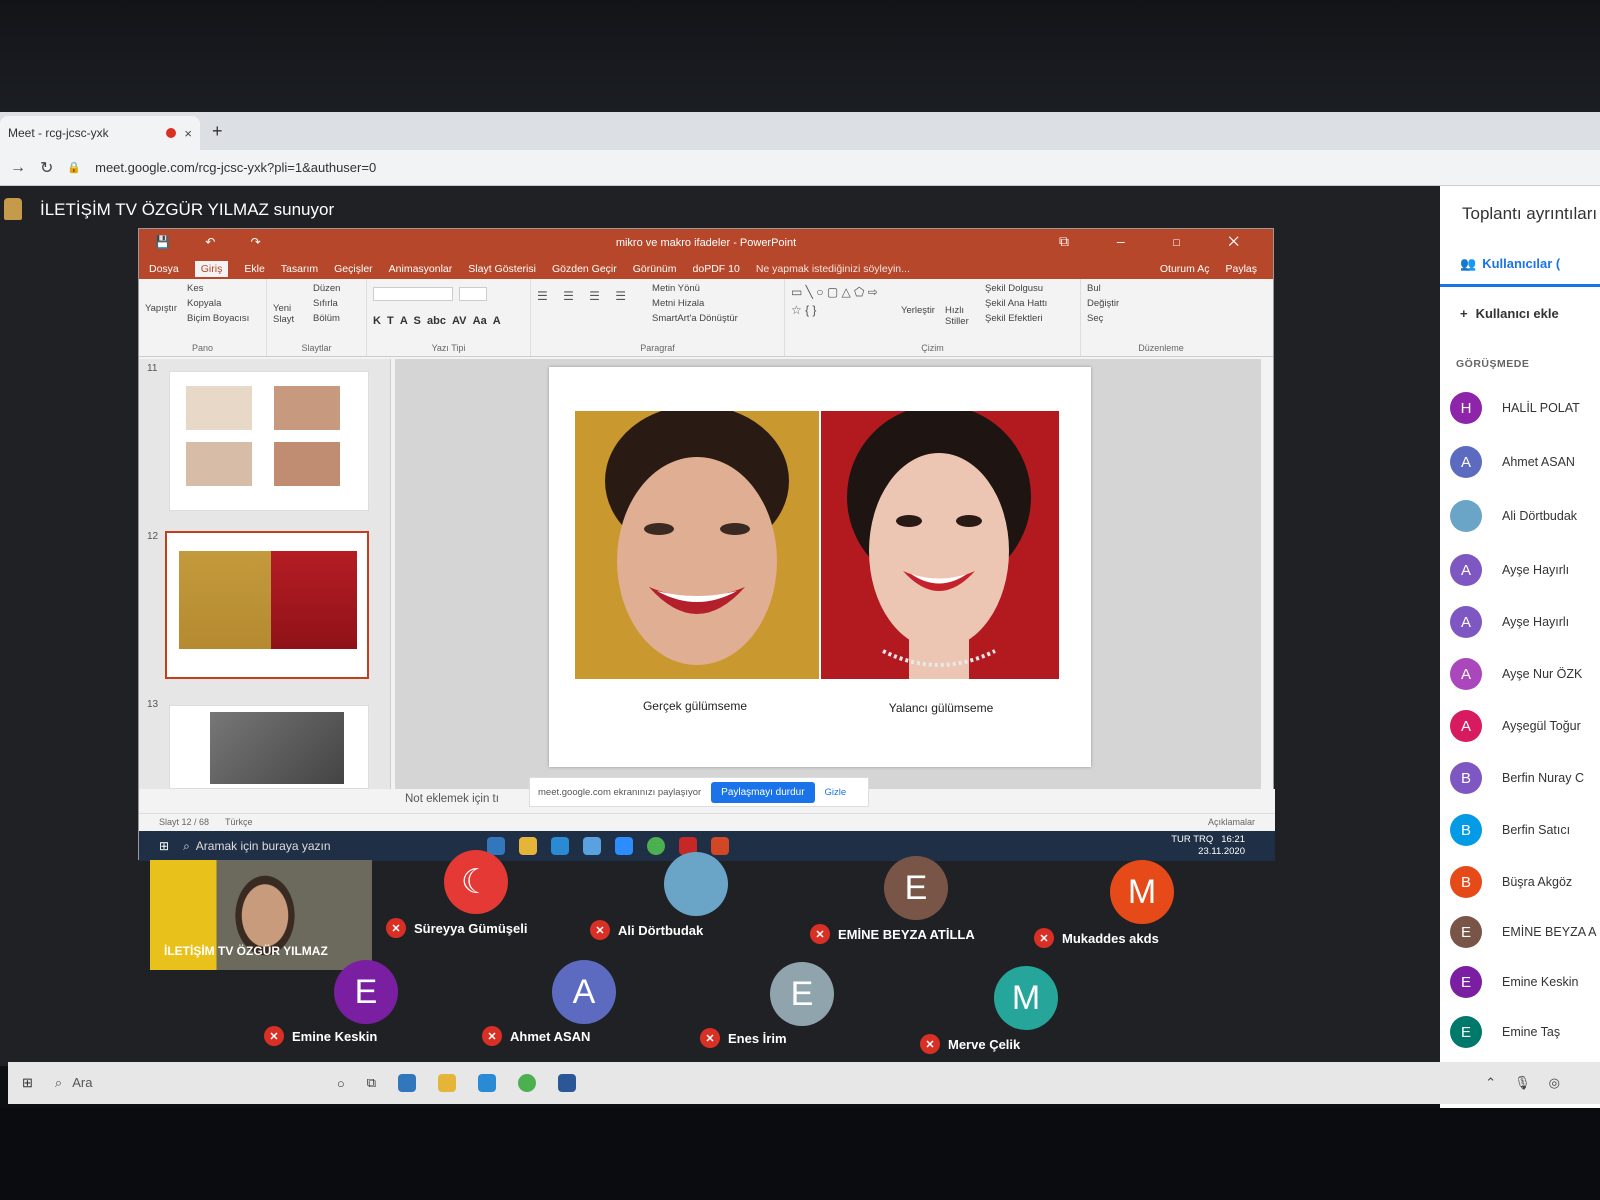  Describe the element at coordinates (1523, 932) in the screenshot. I see `participant-list-item: E EMİNE BEYZA A` at that location.